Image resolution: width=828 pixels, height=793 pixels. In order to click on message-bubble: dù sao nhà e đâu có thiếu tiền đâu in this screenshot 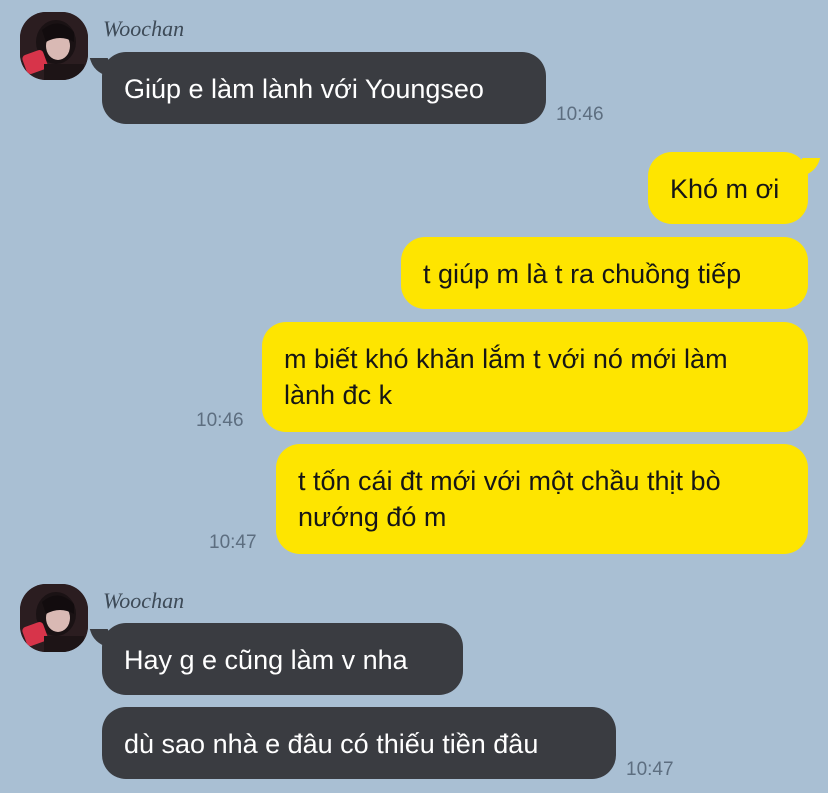, I will do `click(359, 743)`.